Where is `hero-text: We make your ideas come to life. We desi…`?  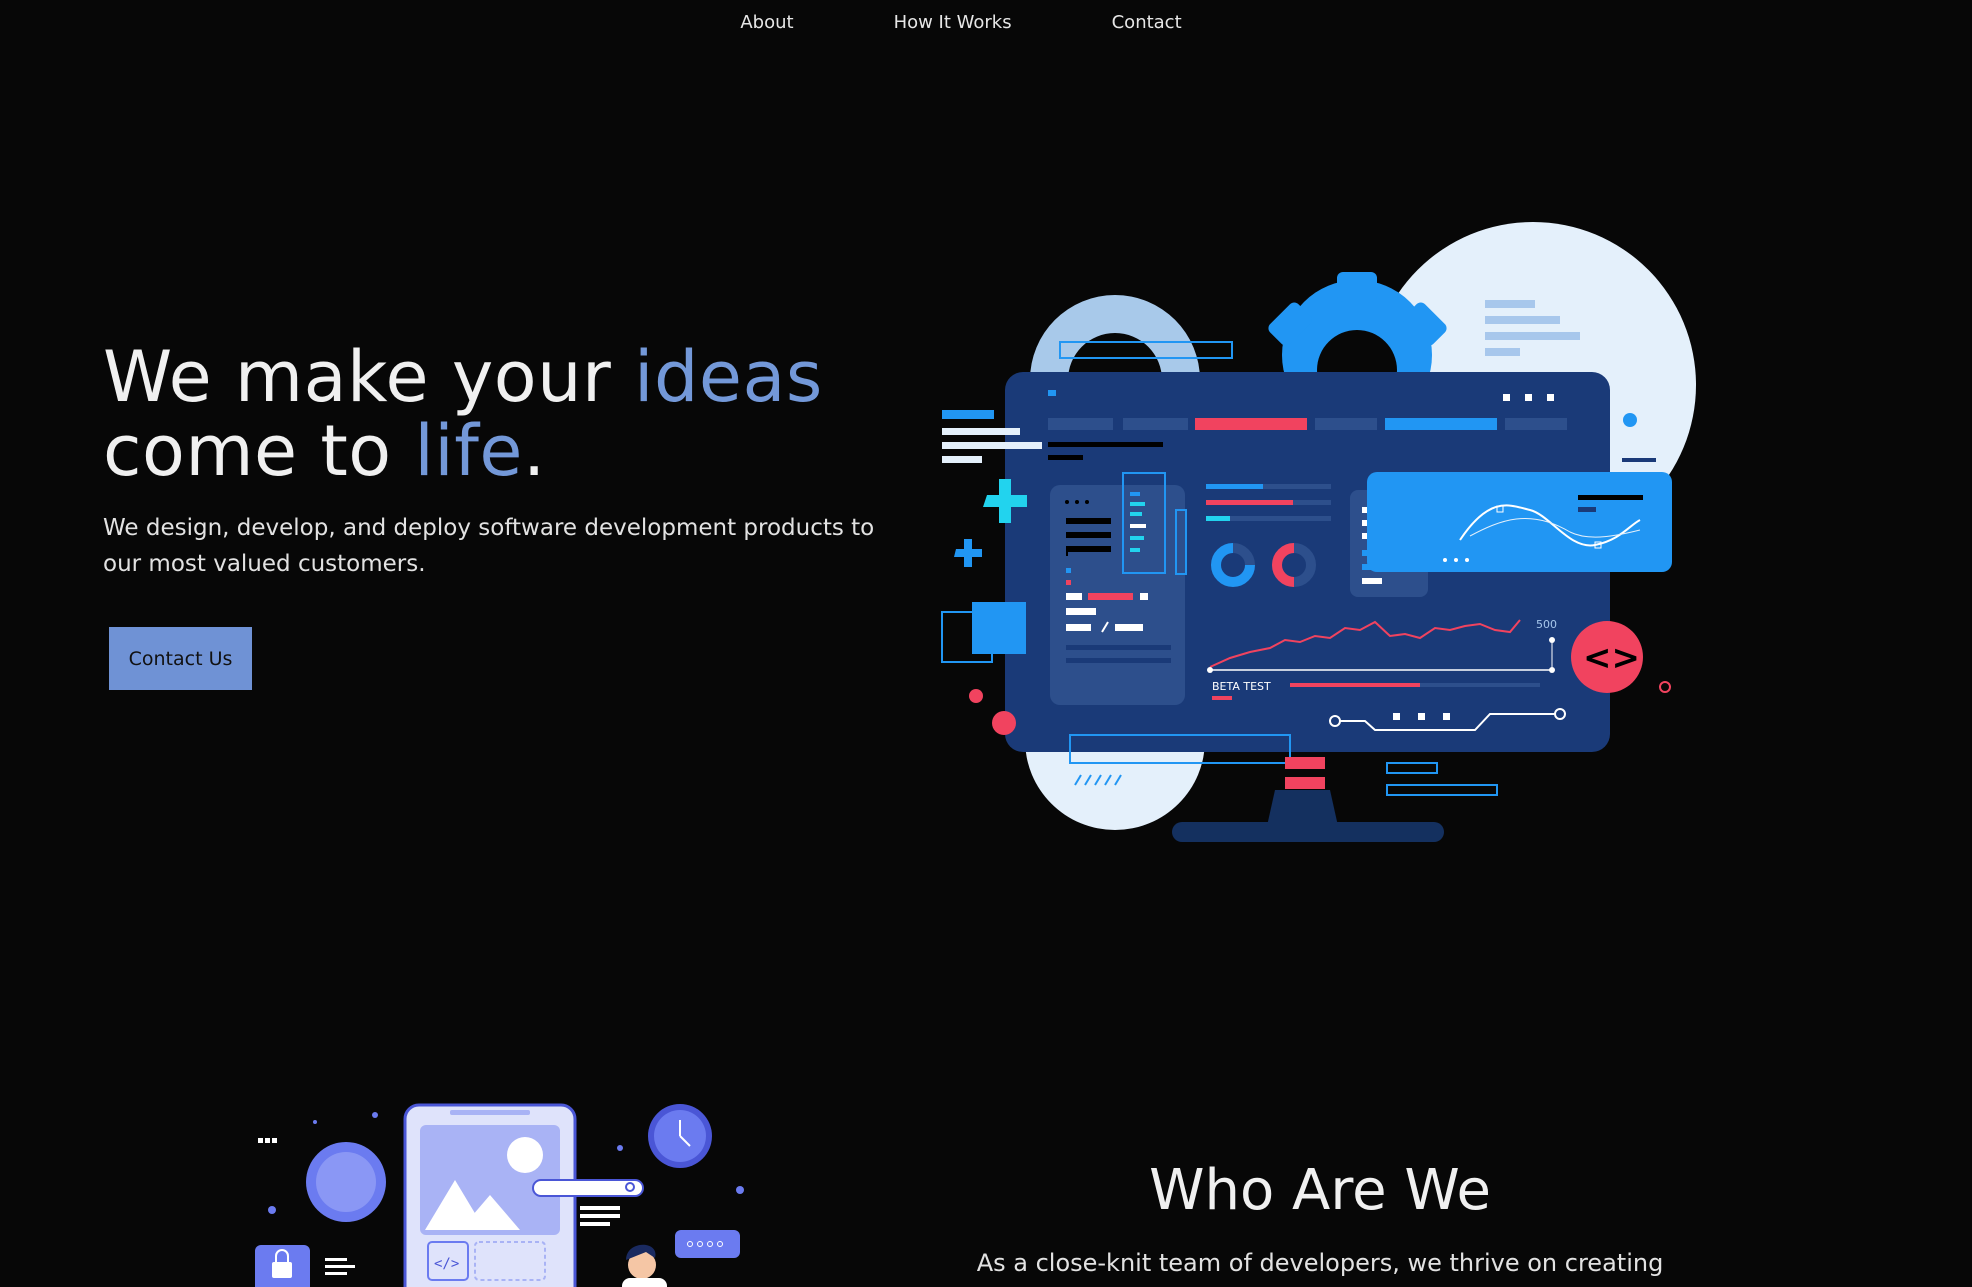 hero-text: We make your ideas come to life. We desi… is located at coordinates (503, 461).